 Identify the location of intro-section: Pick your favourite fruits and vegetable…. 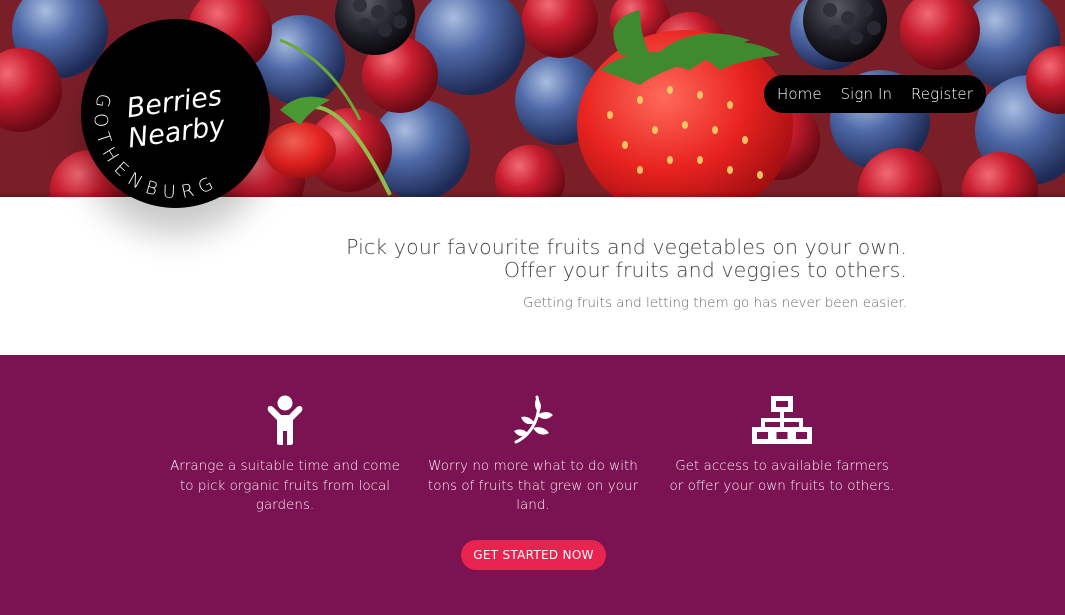
(626, 274).